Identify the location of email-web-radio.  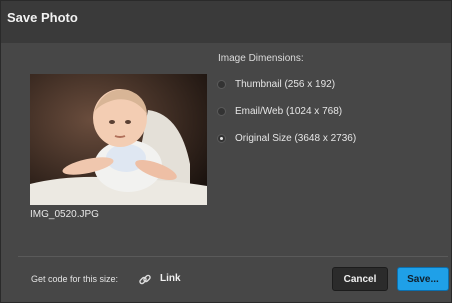
(221, 111).